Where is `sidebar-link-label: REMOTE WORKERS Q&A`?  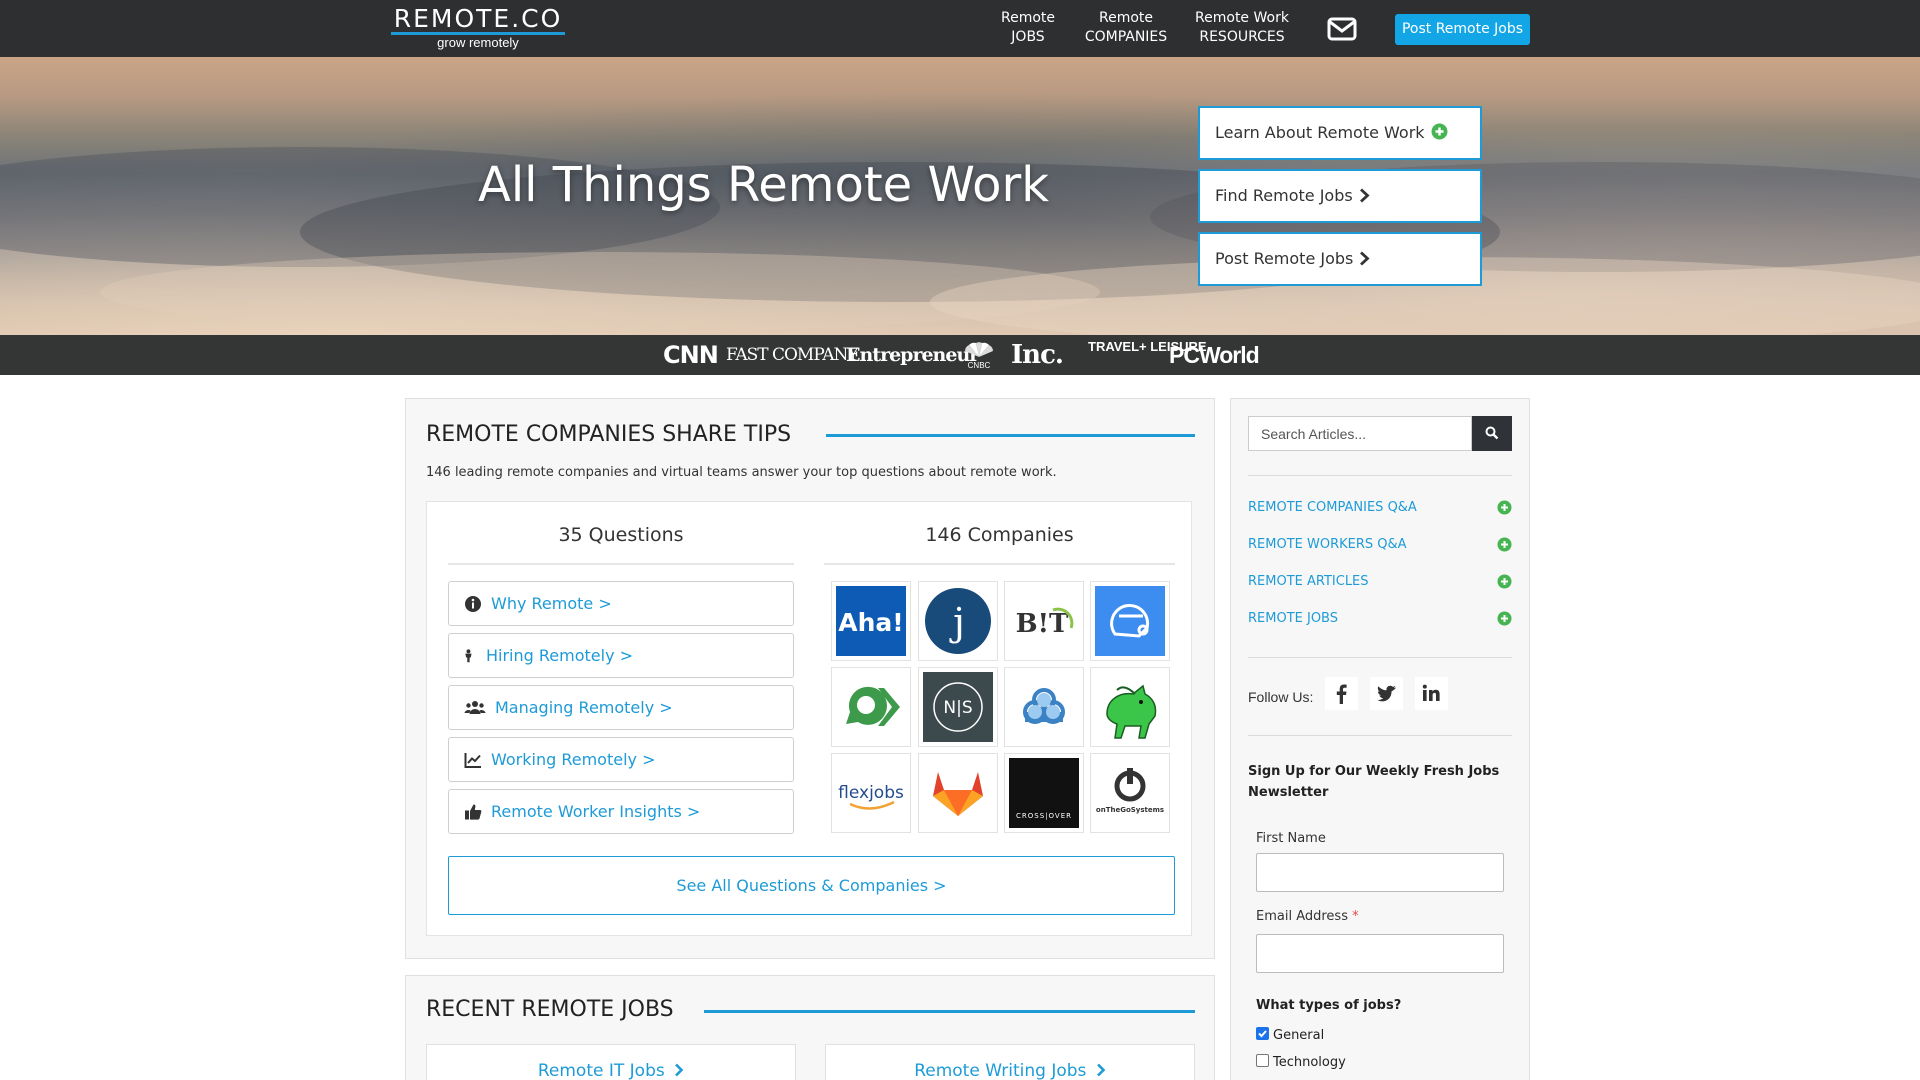
sidebar-link-label: REMOTE WORKERS Q&A is located at coordinates (1327, 544).